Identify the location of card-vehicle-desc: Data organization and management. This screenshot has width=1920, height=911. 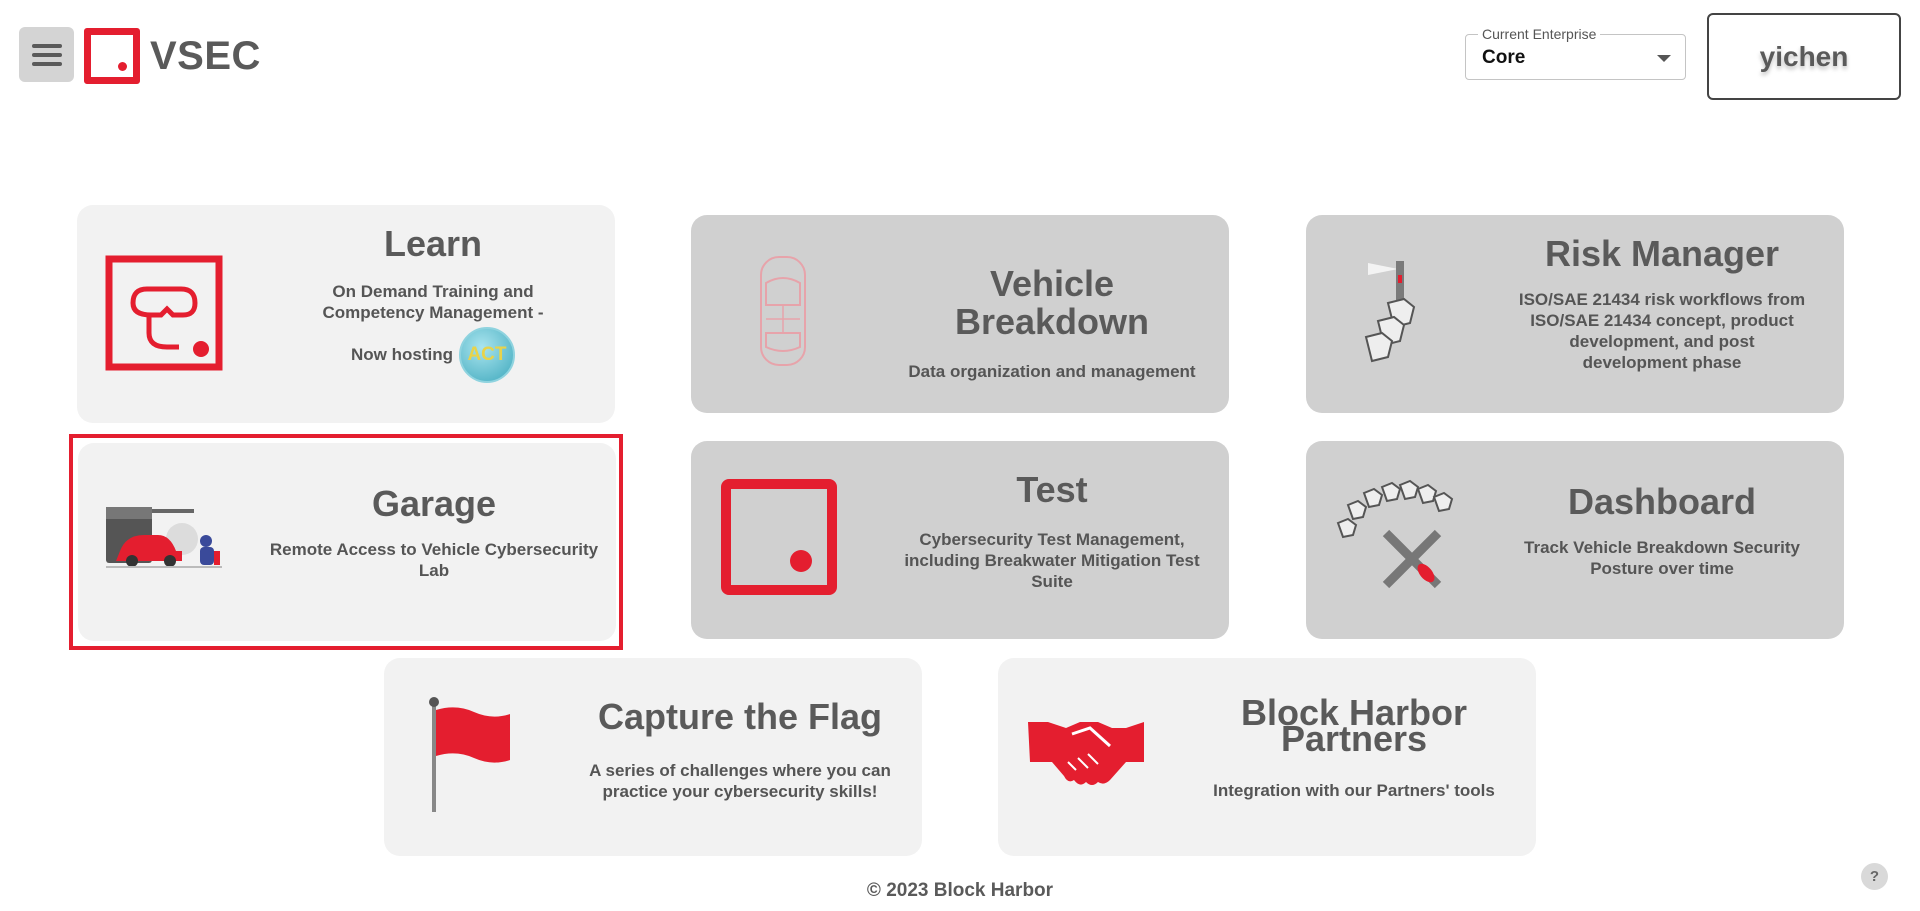
(1052, 371).